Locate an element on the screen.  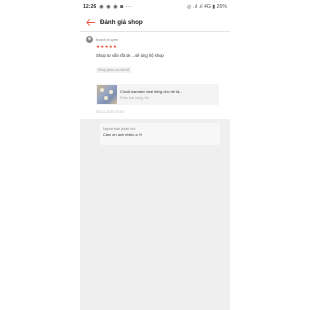
seller-reply-text: Cảm ơn anh nhiều ạ !!! is located at coordinates (122, 135).